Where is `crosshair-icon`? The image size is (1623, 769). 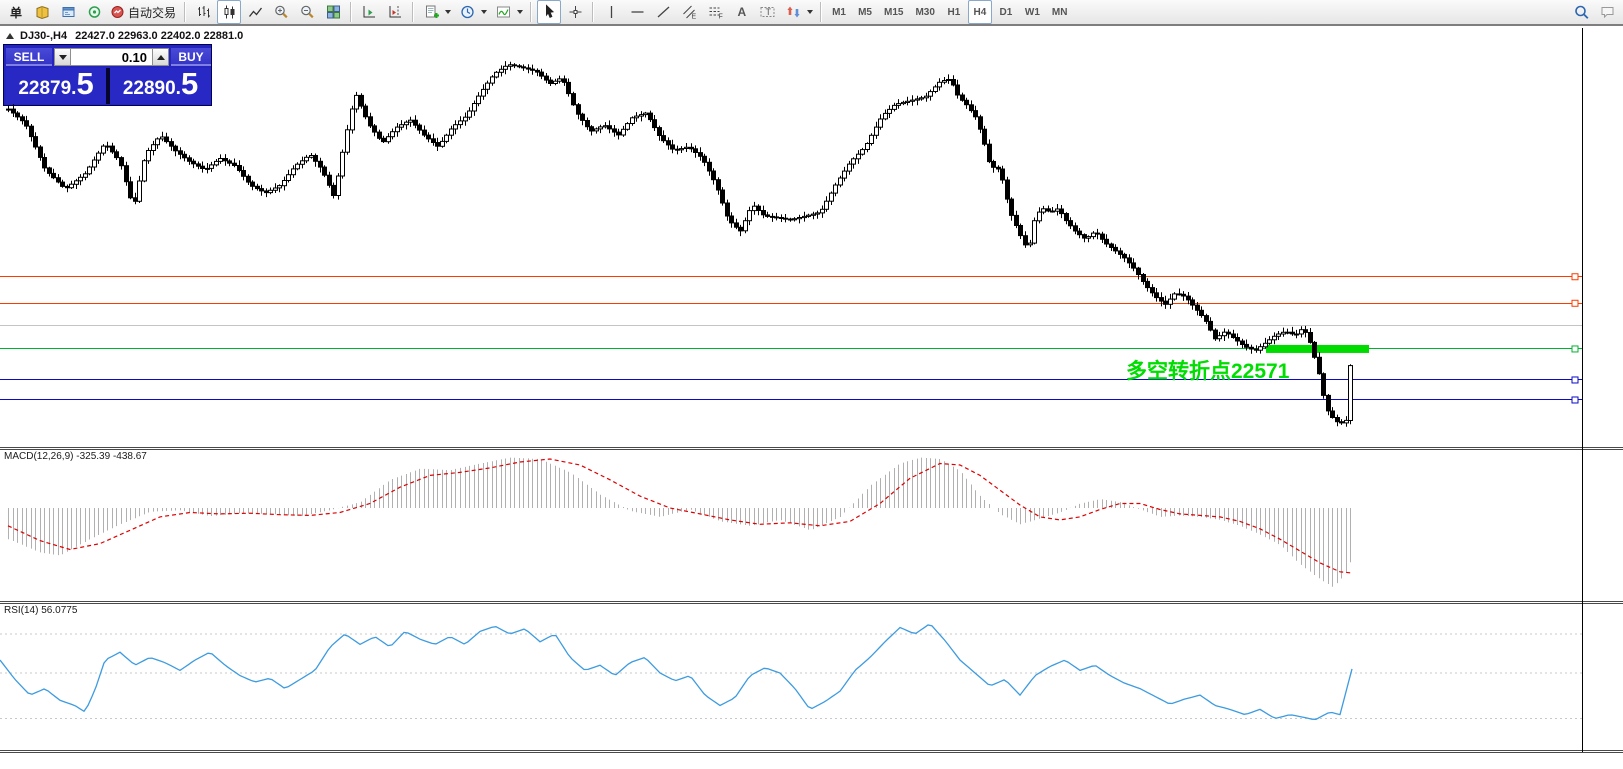 crosshair-icon is located at coordinates (575, 12).